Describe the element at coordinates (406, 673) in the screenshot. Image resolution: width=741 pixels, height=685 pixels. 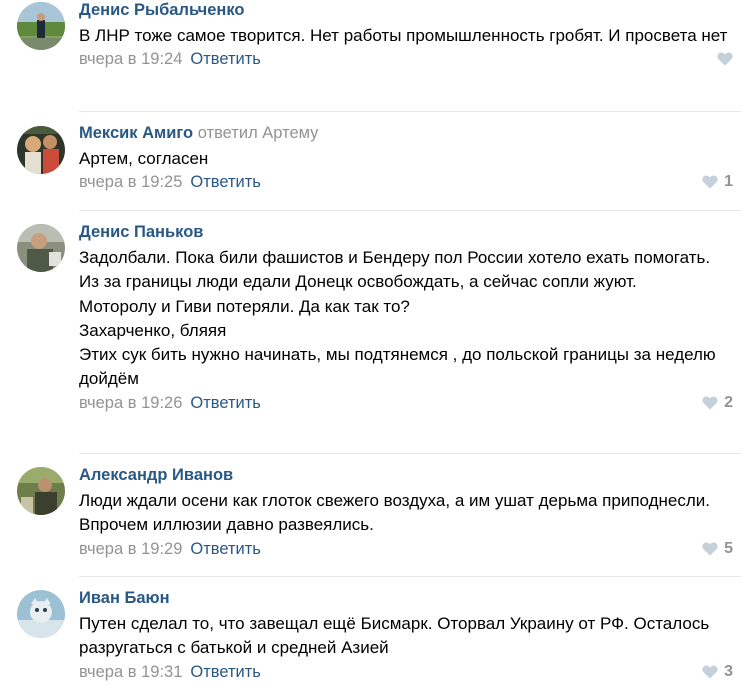
I see `comment-meta: вчера в 19:31 Ответить 3` at that location.